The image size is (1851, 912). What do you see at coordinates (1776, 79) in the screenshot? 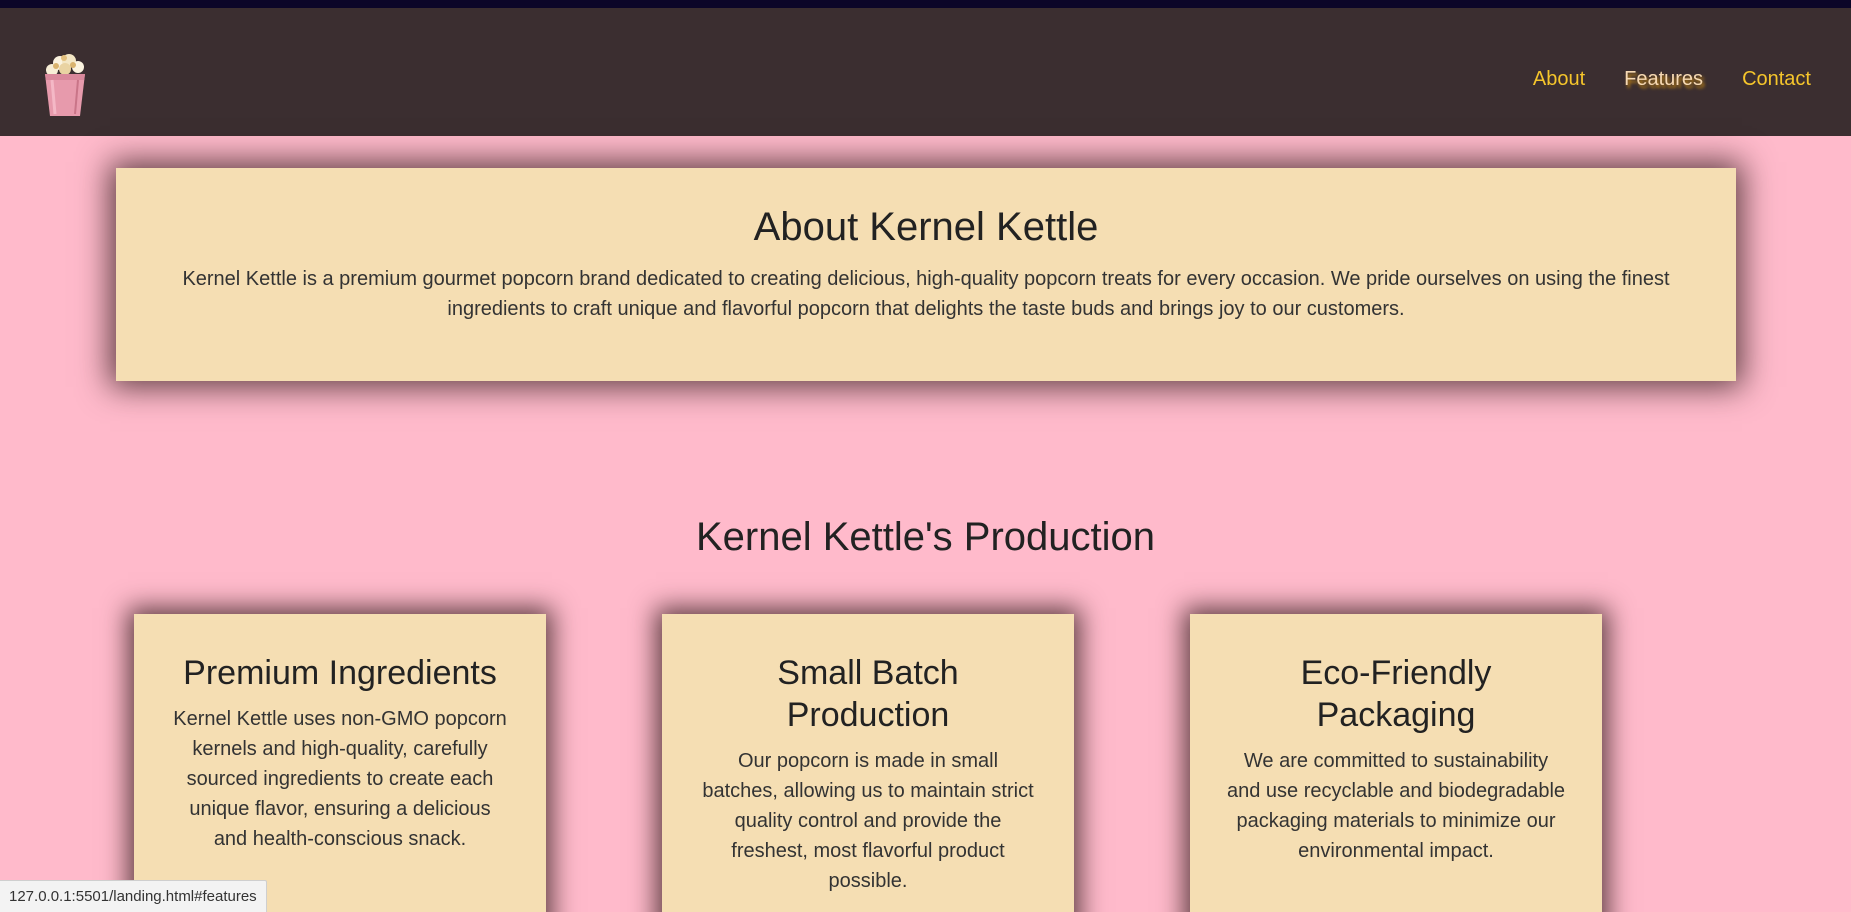
I see `nav-link-contact: Contact` at bounding box center [1776, 79].